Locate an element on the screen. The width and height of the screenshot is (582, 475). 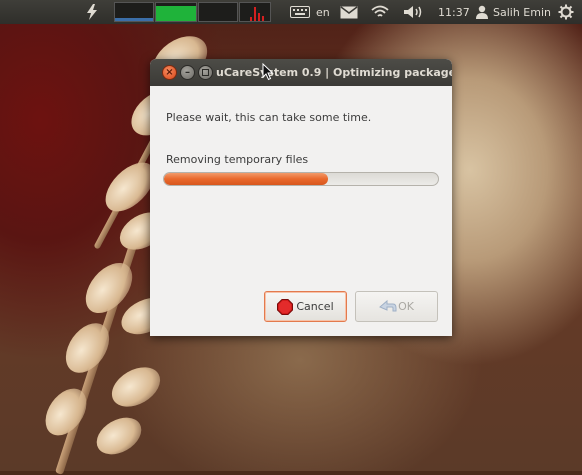
keyboard-icon is located at coordinates (302, 12).